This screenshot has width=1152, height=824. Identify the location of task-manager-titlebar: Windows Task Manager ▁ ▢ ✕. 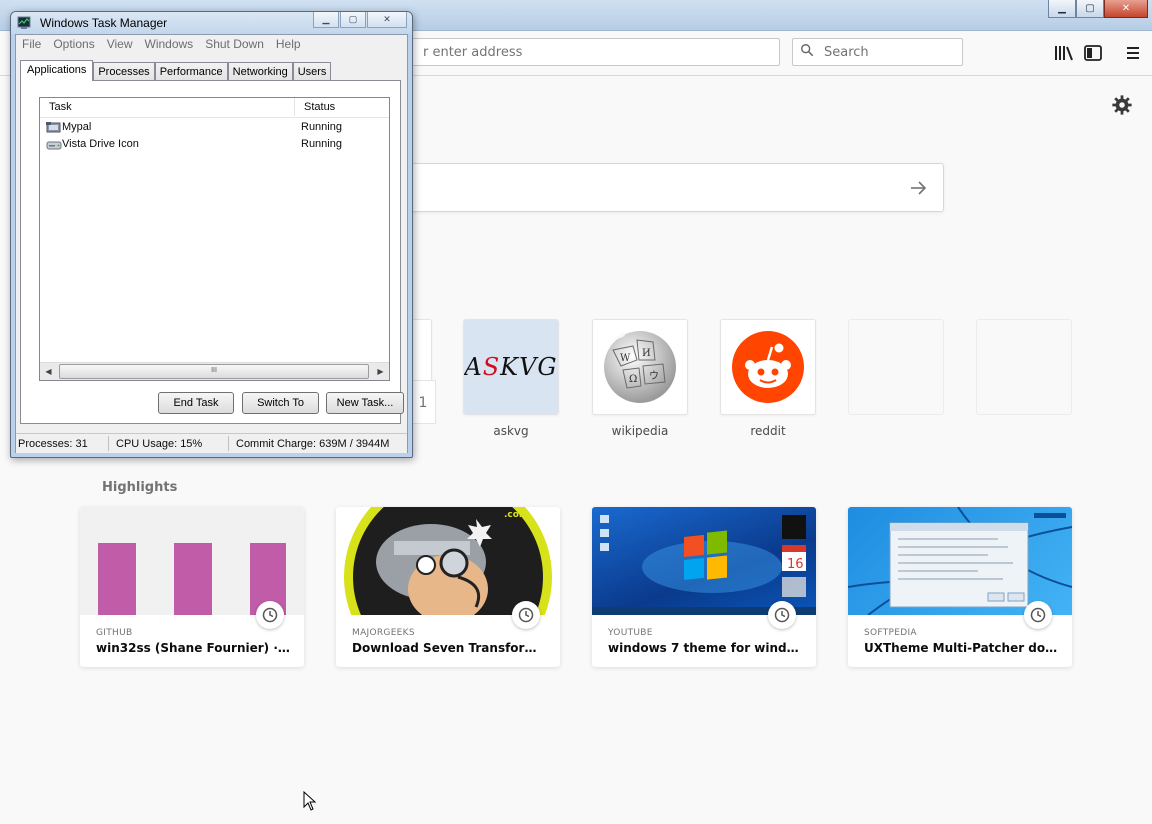
(211, 23).